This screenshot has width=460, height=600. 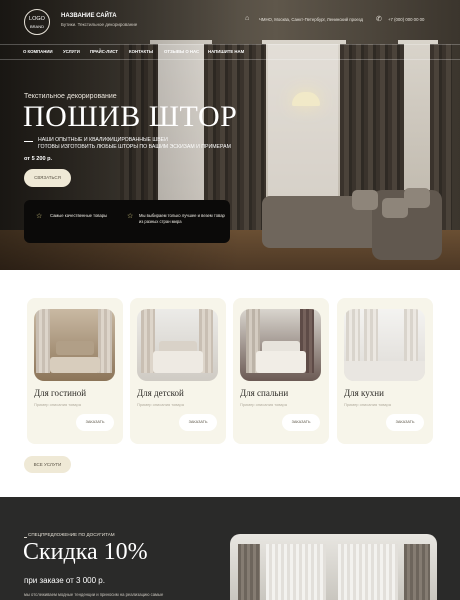 I want to click on promo-title: Скидка 10%, so click(x=85, y=552).